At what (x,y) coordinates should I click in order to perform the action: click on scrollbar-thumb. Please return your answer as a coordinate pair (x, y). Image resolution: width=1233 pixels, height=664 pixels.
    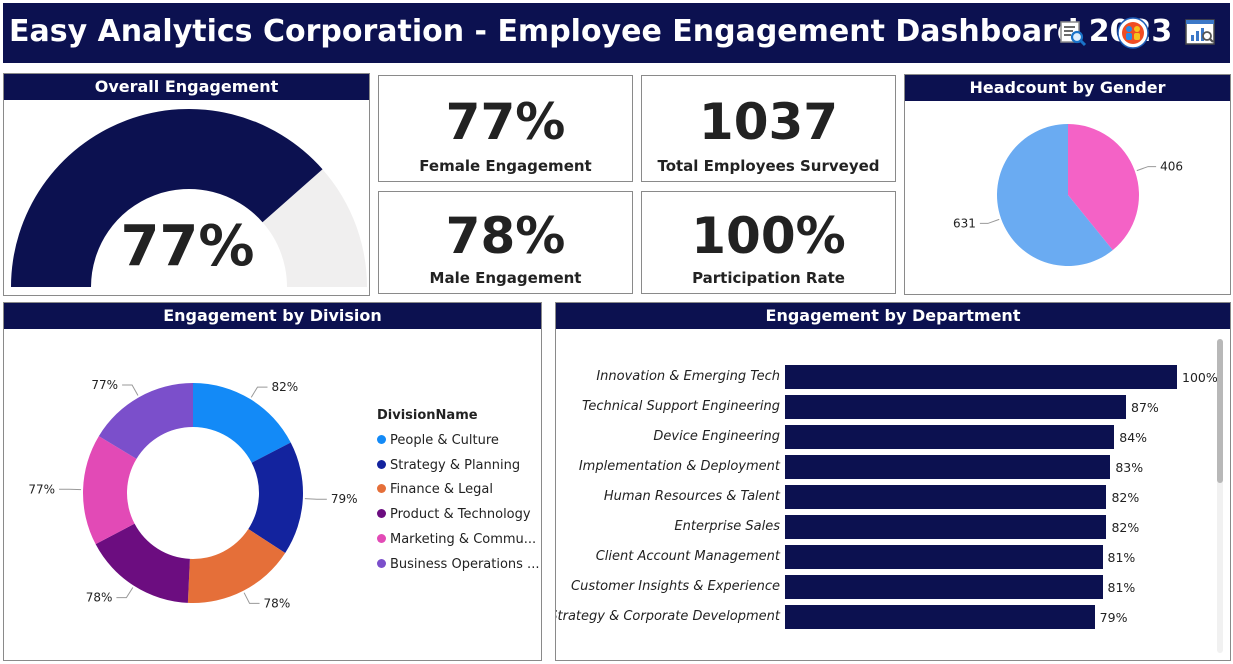
    Looking at the image, I should click on (1220, 411).